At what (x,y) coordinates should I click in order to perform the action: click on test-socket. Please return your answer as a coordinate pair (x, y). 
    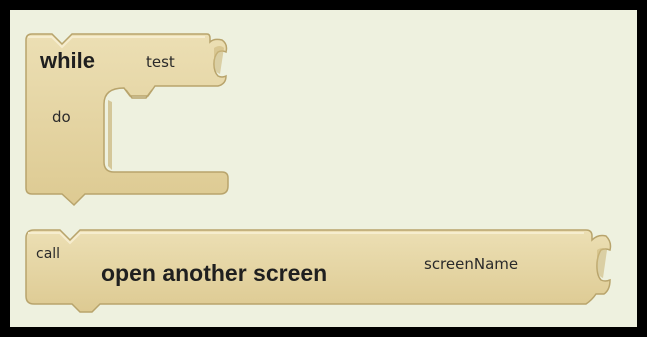
    Looking at the image, I should click on (219, 60).